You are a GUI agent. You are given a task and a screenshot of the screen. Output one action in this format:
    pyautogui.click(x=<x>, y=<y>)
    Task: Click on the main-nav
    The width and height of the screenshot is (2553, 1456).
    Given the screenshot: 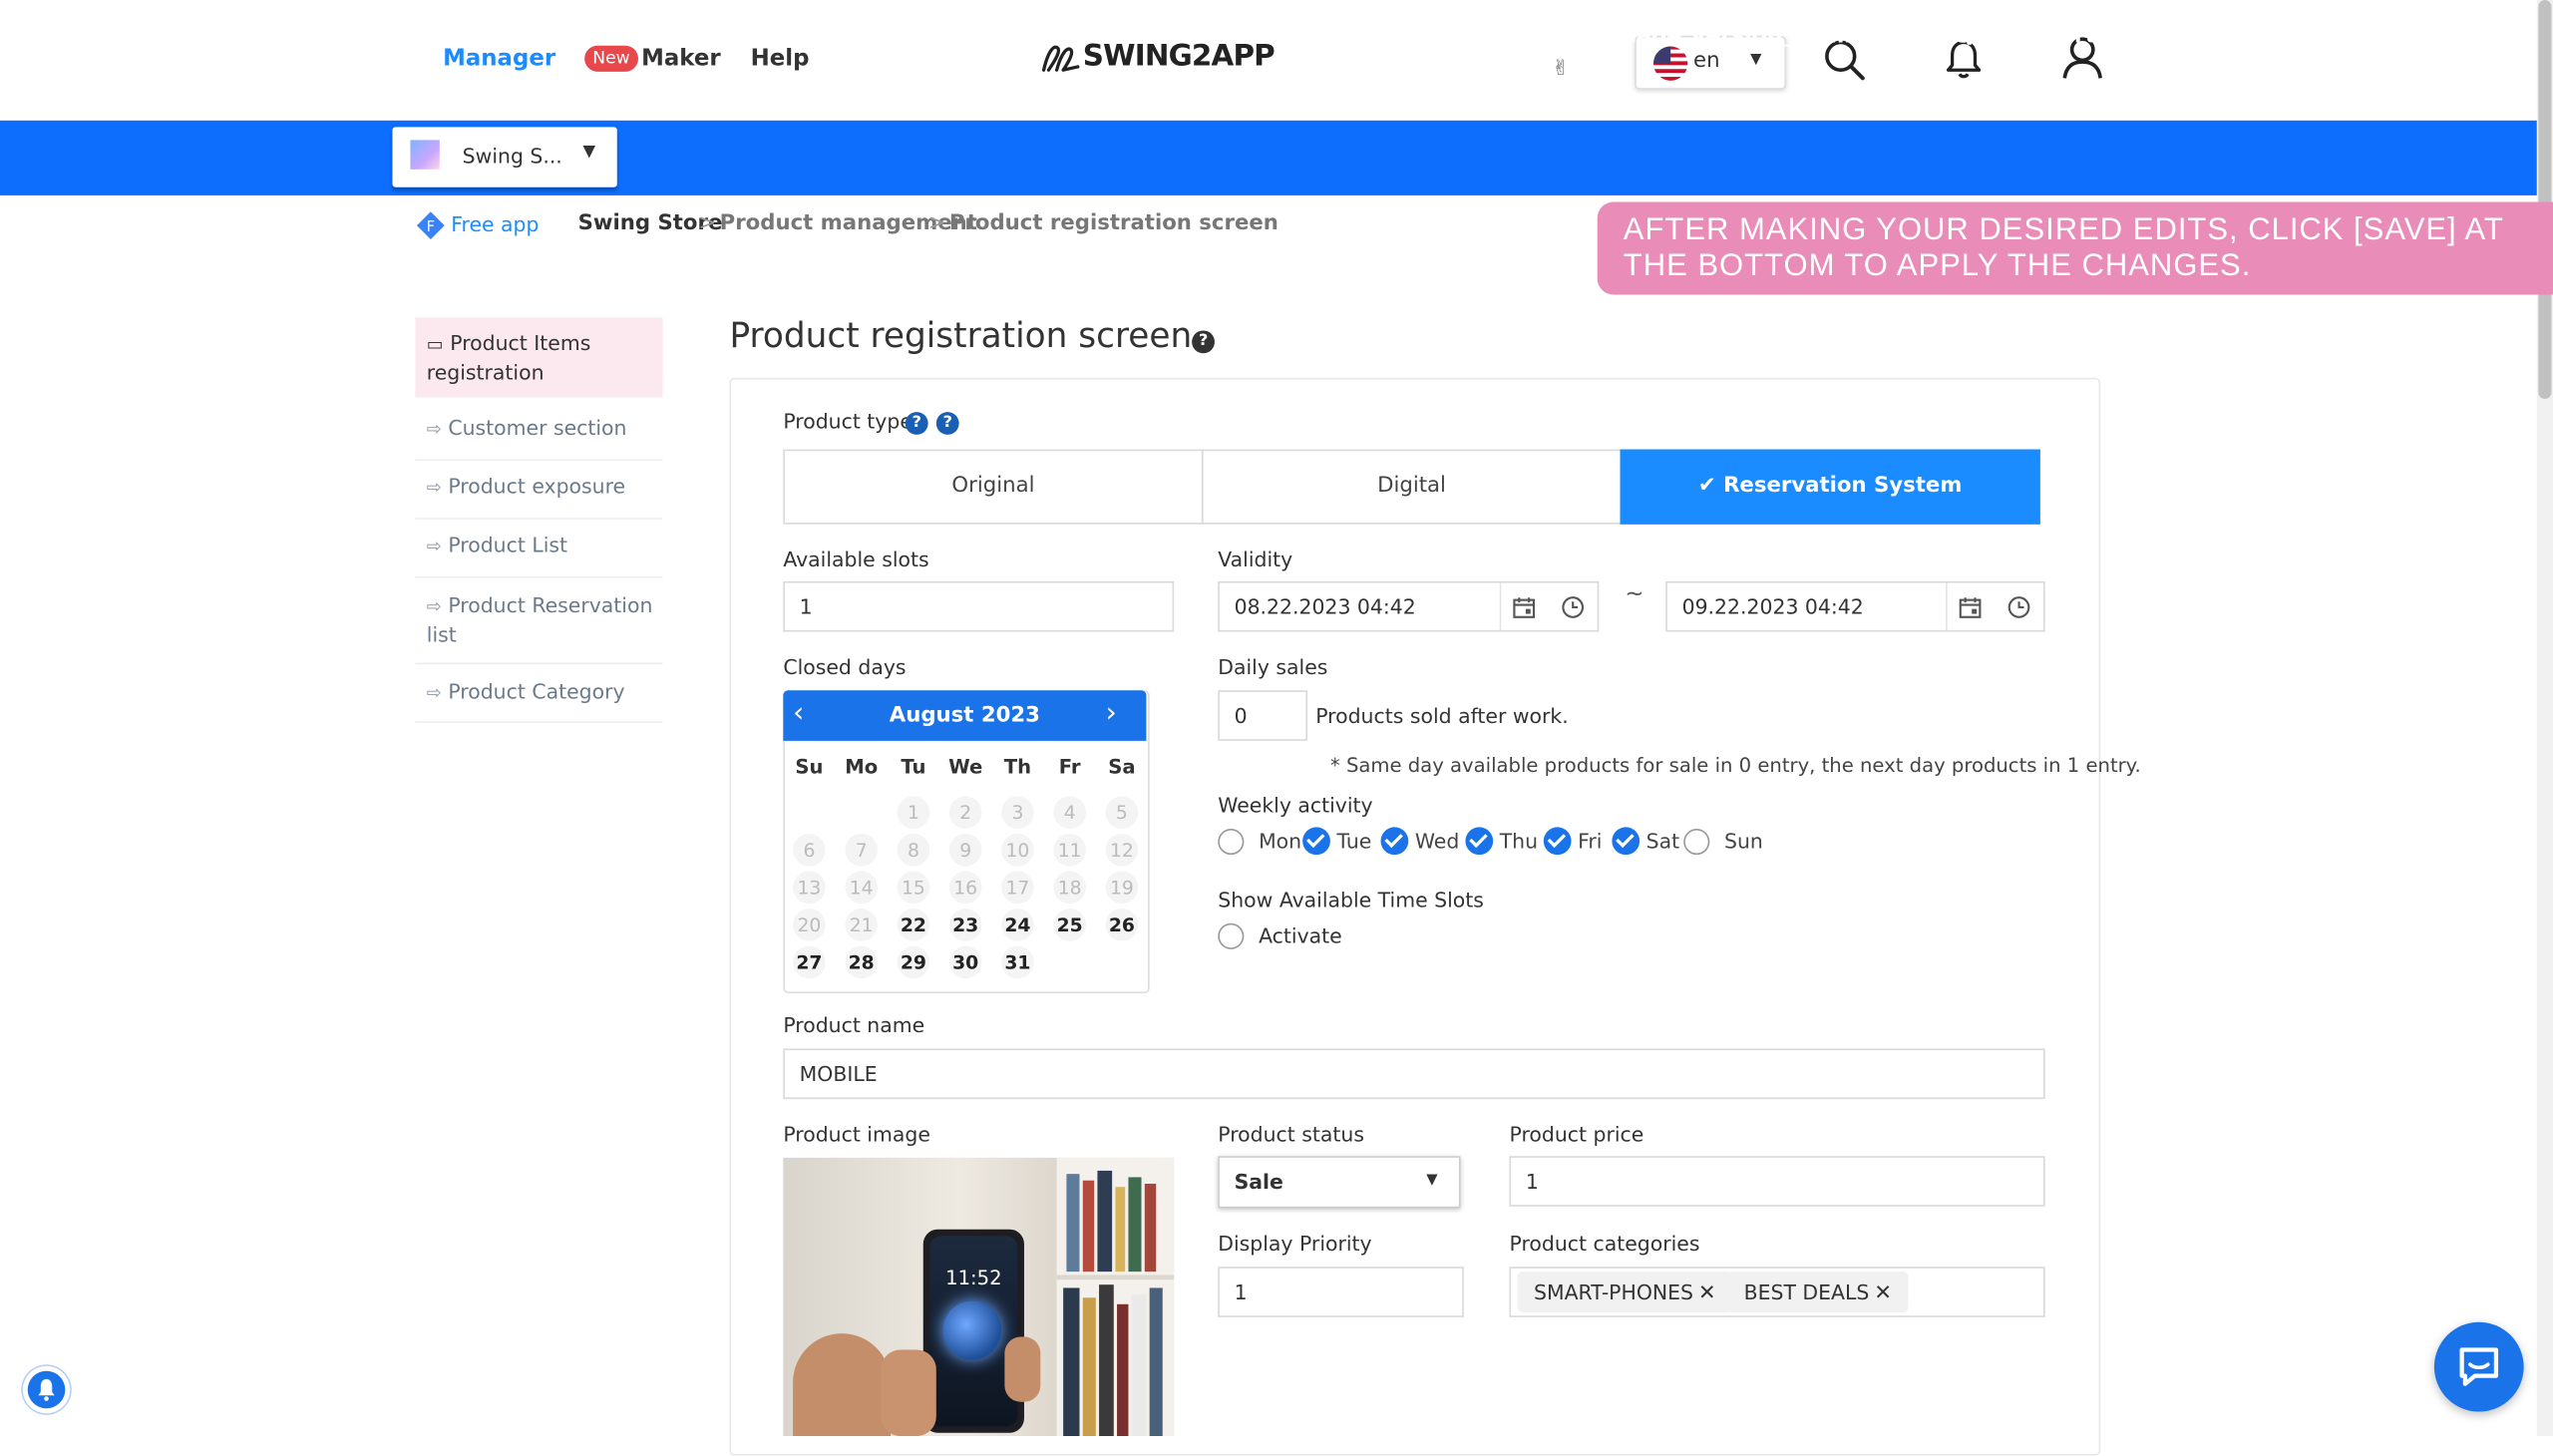 What is the action you would take?
    pyautogui.click(x=1269, y=157)
    